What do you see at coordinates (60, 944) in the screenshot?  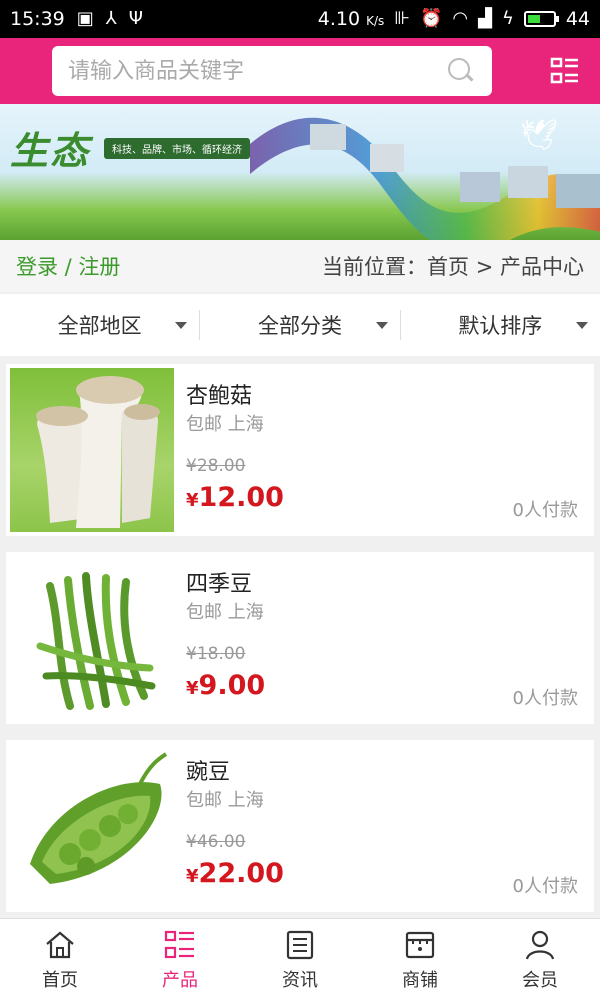 I see `home-icon` at bounding box center [60, 944].